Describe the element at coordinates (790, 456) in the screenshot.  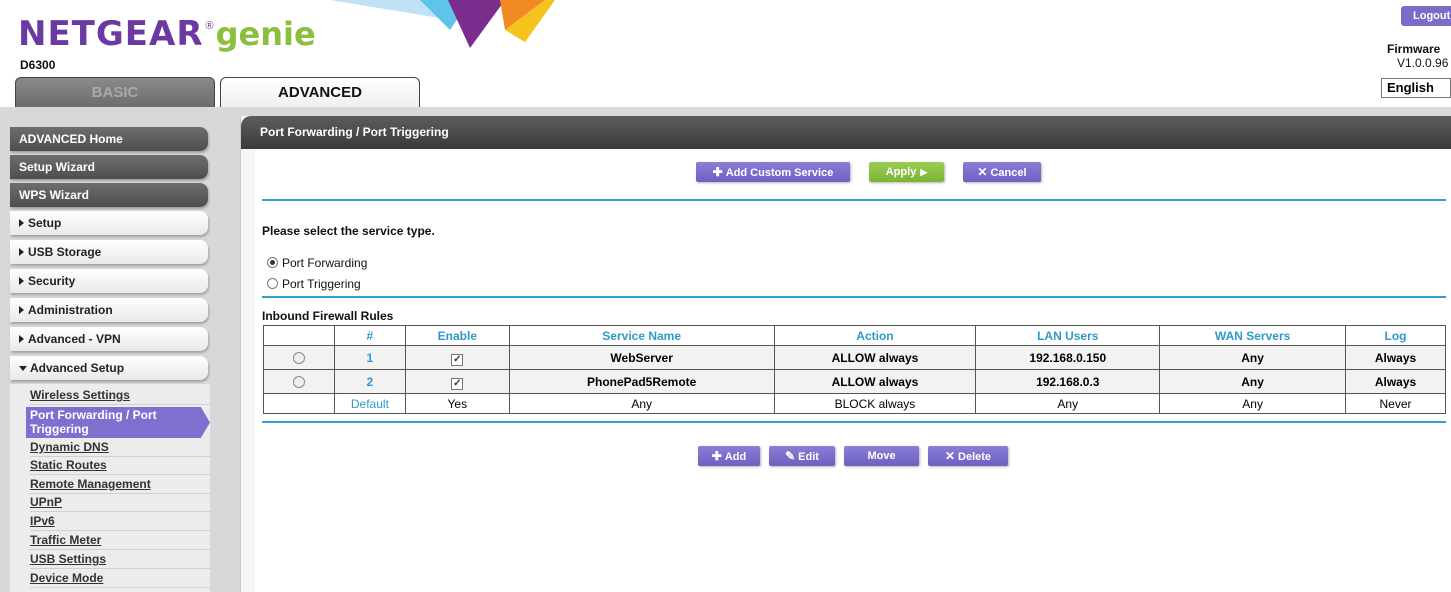
I see `pencil-icon: ✎` at that location.